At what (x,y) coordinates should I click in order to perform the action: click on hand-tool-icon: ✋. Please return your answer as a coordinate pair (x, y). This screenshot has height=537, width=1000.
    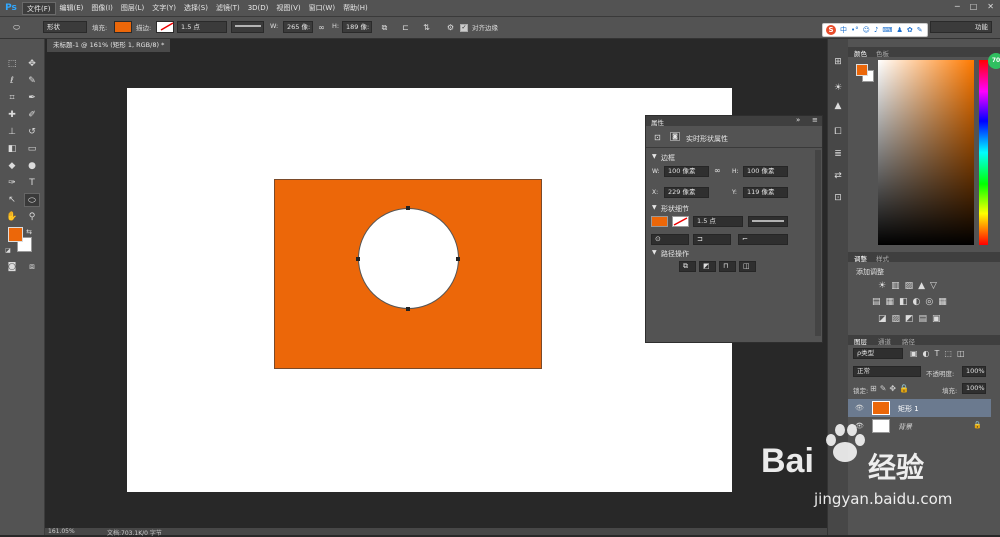
    Looking at the image, I should click on (12, 217).